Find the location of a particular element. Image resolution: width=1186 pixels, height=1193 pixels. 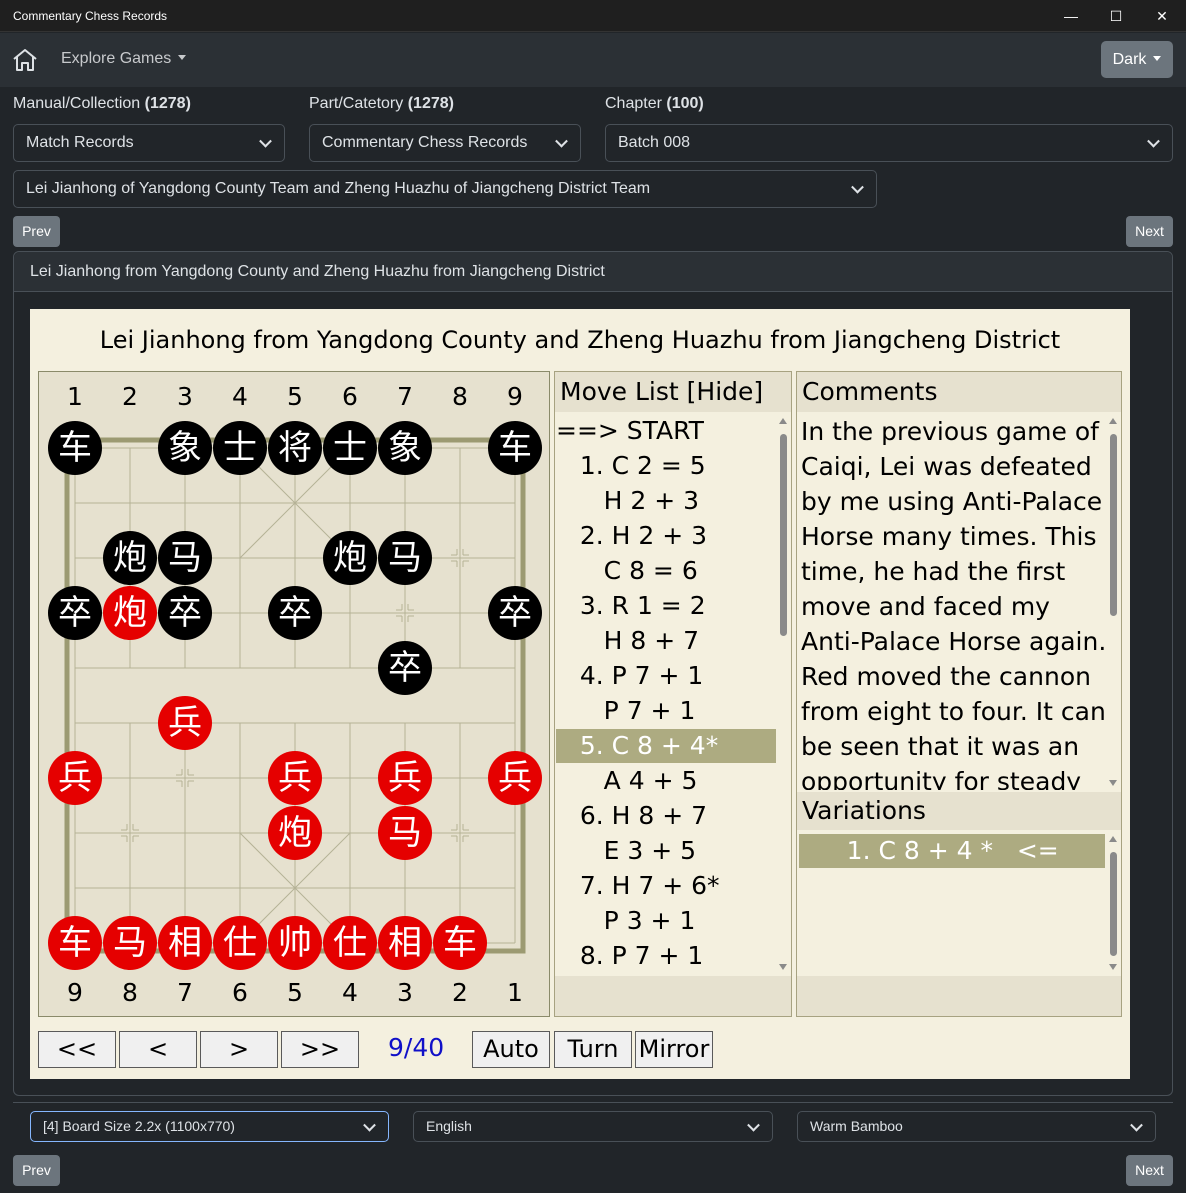

move-list-item: ==> START is located at coordinates (666, 431).